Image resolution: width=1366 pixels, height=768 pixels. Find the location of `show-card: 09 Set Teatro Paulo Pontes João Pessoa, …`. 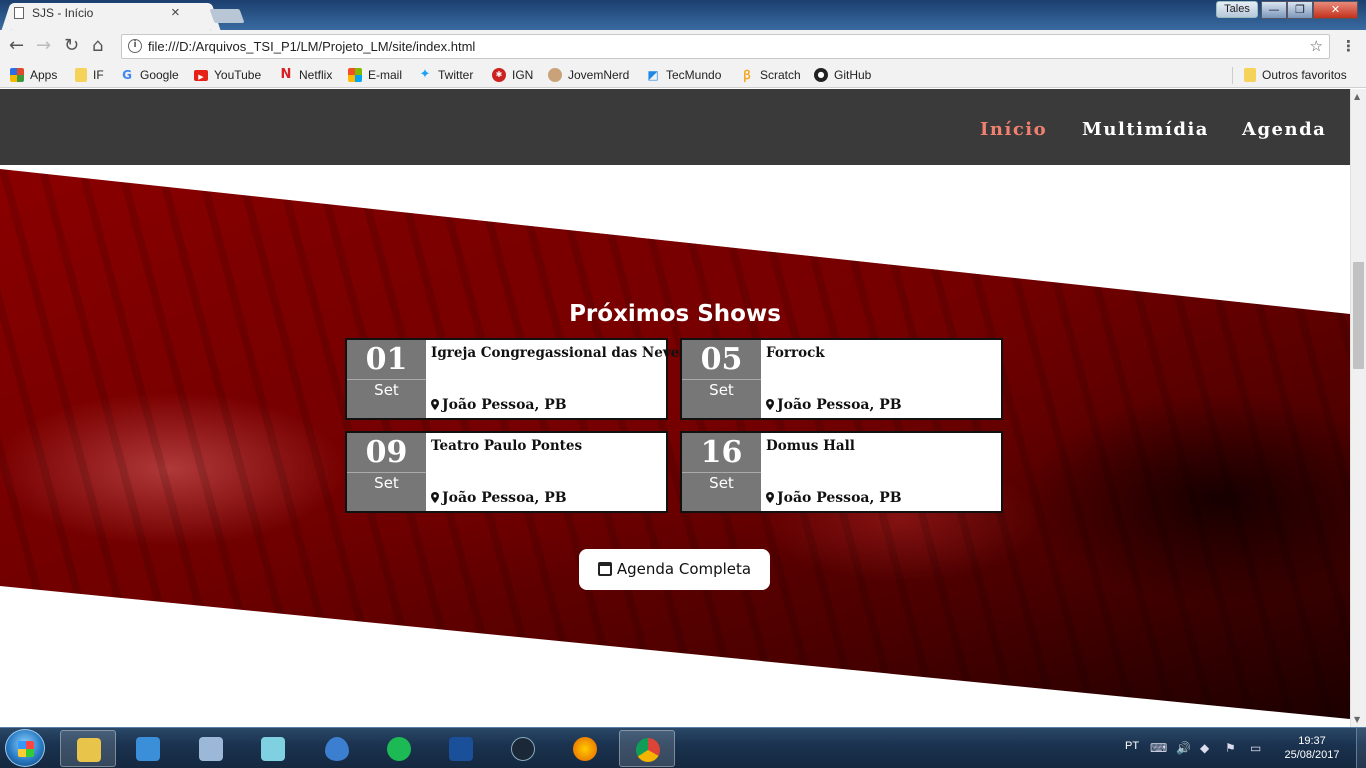

show-card: 09 Set Teatro Paulo Pontes João Pessoa, … is located at coordinates (506, 472).